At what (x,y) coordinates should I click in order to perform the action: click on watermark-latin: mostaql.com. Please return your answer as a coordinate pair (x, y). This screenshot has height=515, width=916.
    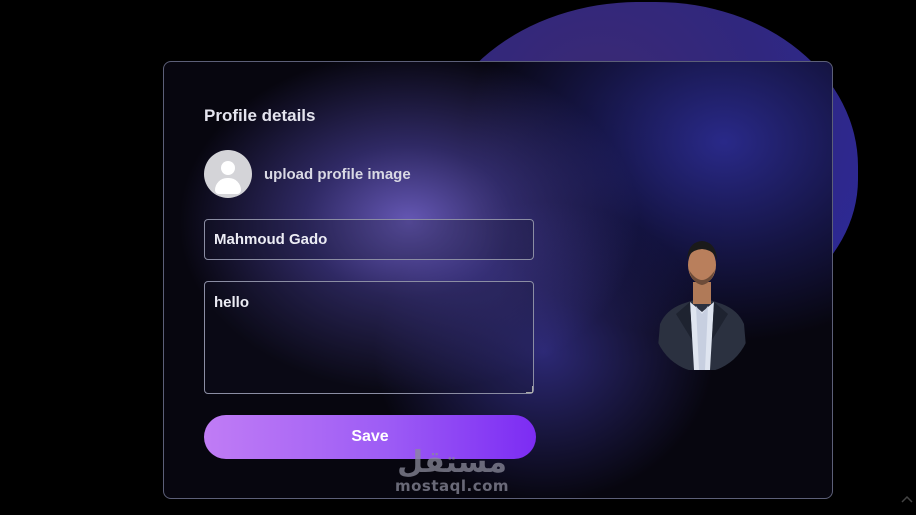
    Looking at the image, I should click on (452, 486).